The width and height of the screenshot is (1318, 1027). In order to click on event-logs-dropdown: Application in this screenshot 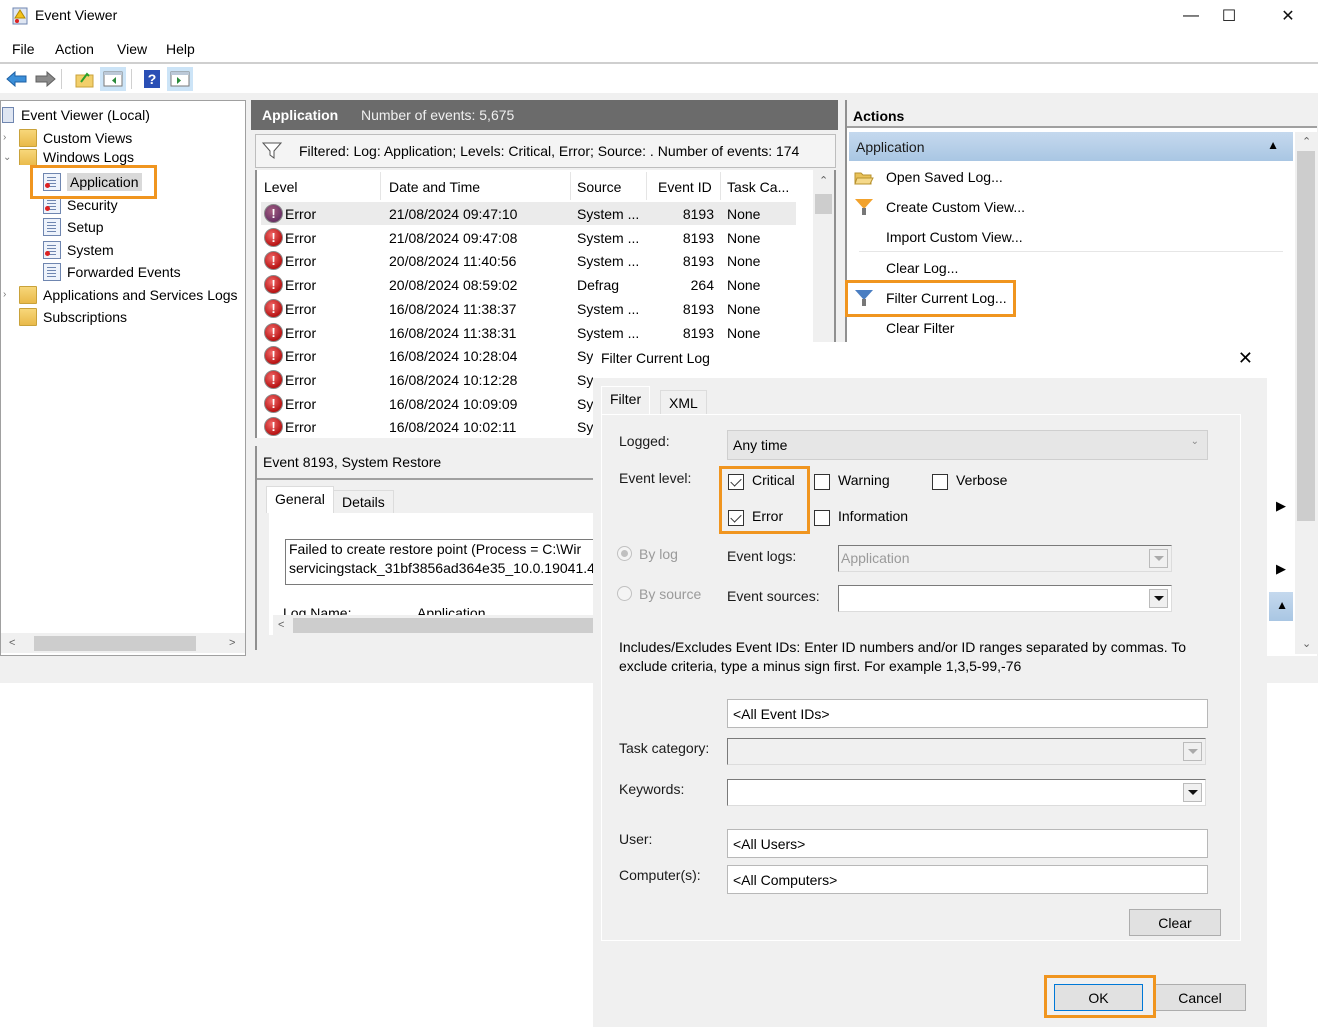, I will do `click(1005, 558)`.